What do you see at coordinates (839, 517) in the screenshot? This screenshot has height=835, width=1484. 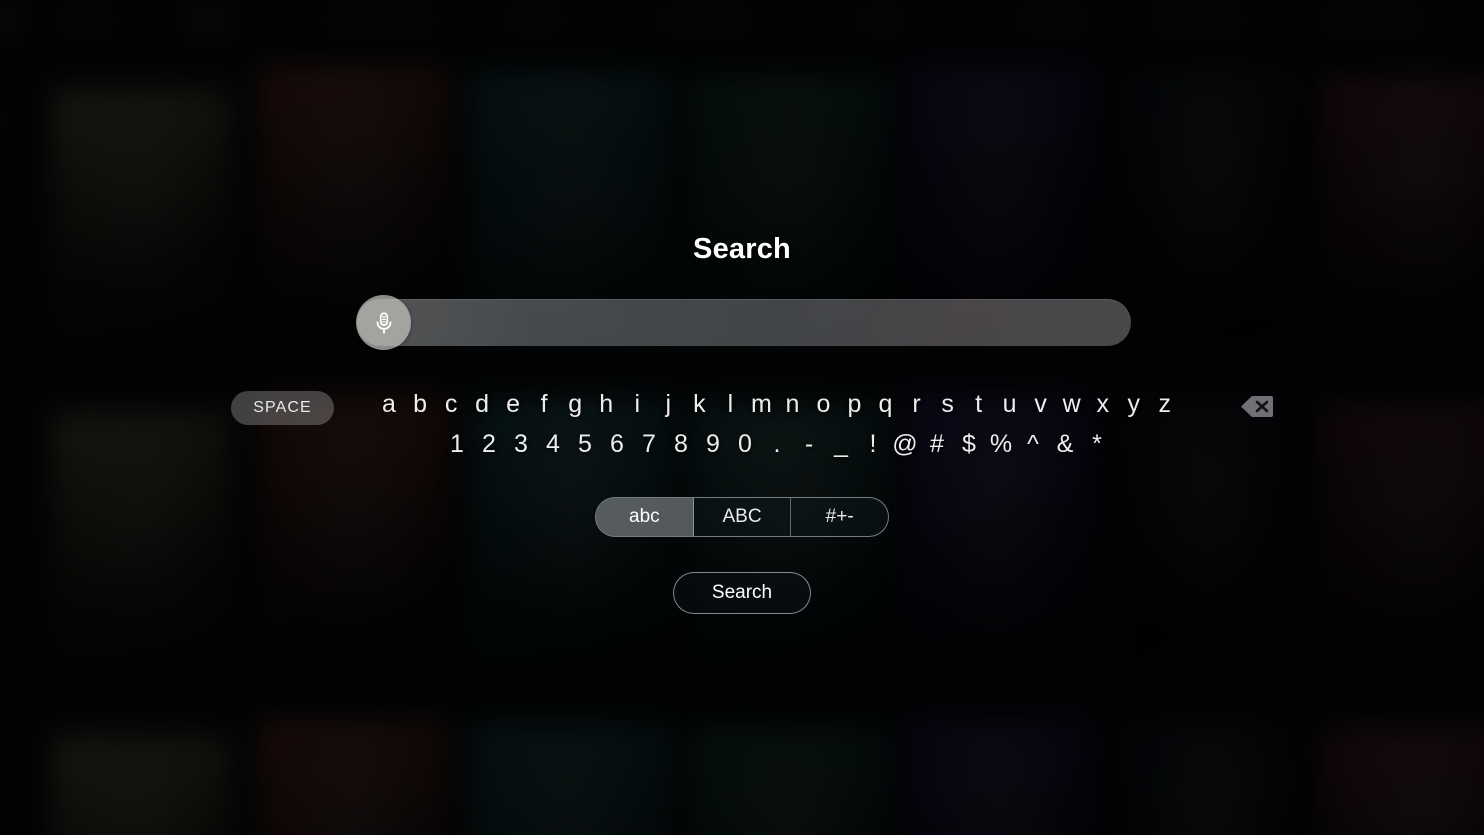 I see `mode-option-: #+-` at bounding box center [839, 517].